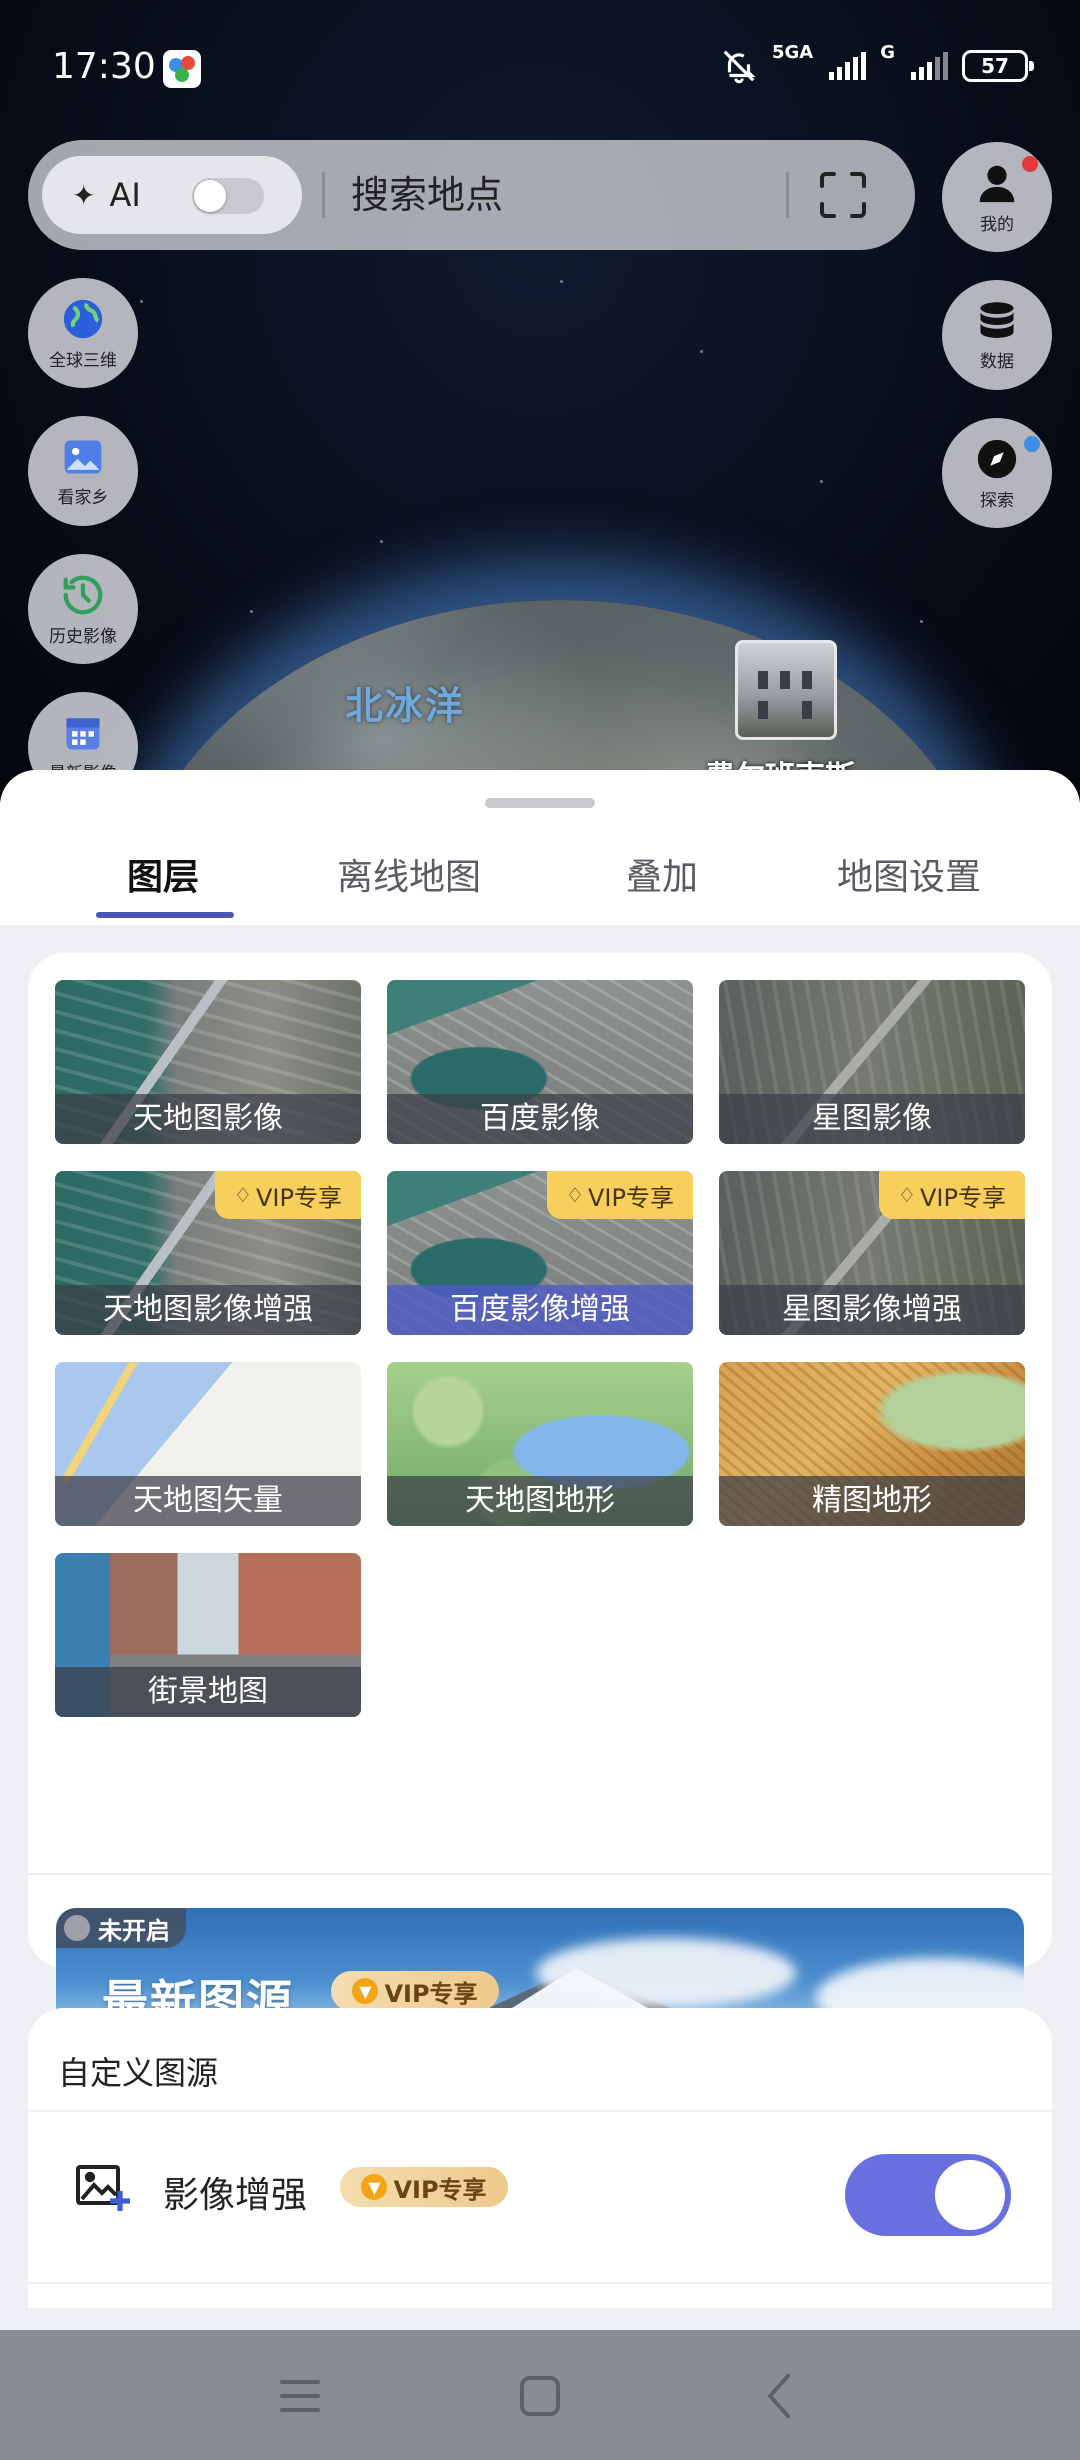  Describe the element at coordinates (540, 2158) in the screenshot. I see `custom-source-card: 自定义图源 影像增强 ▼ VIP专享` at that location.